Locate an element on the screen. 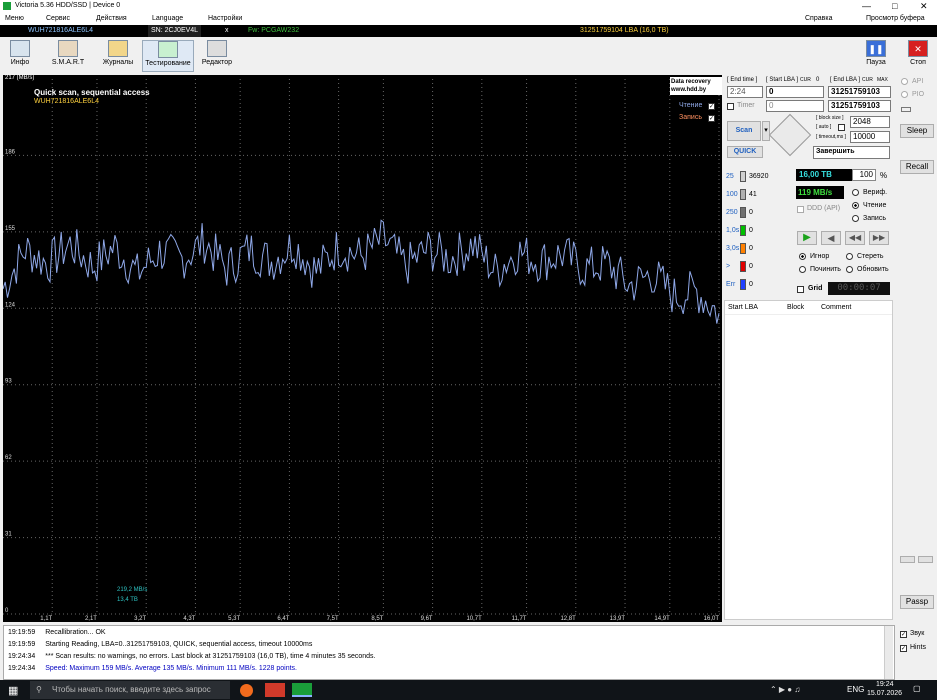 The image size is (937, 700). close-icon: ✕ is located at coordinates (924, 6).